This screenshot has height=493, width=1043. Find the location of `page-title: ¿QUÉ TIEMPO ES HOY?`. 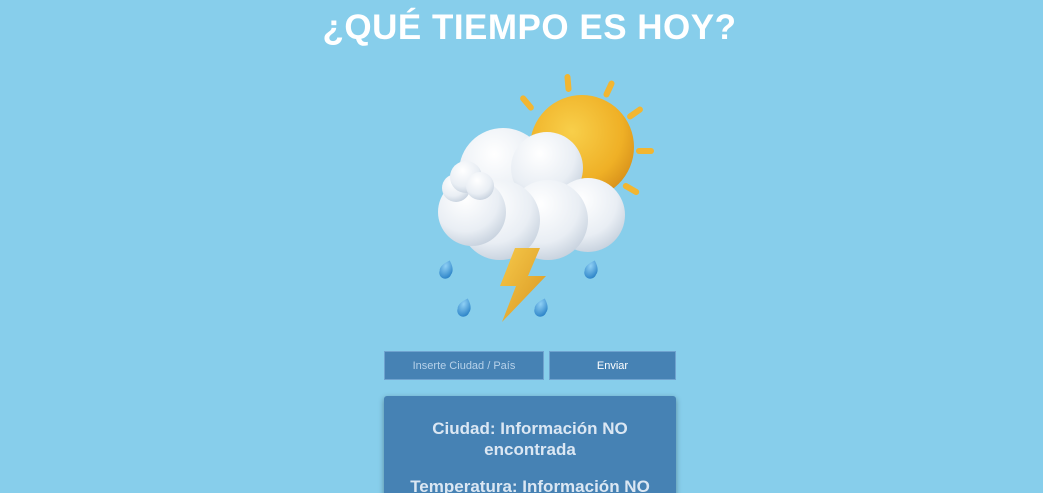

page-title: ¿QUÉ TIEMPO ES HOY? is located at coordinates (529, 27).